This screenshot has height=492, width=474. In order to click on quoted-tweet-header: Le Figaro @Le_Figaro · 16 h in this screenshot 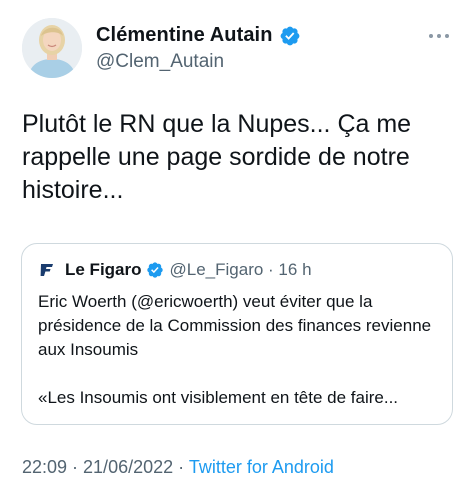, I will do `click(175, 270)`.